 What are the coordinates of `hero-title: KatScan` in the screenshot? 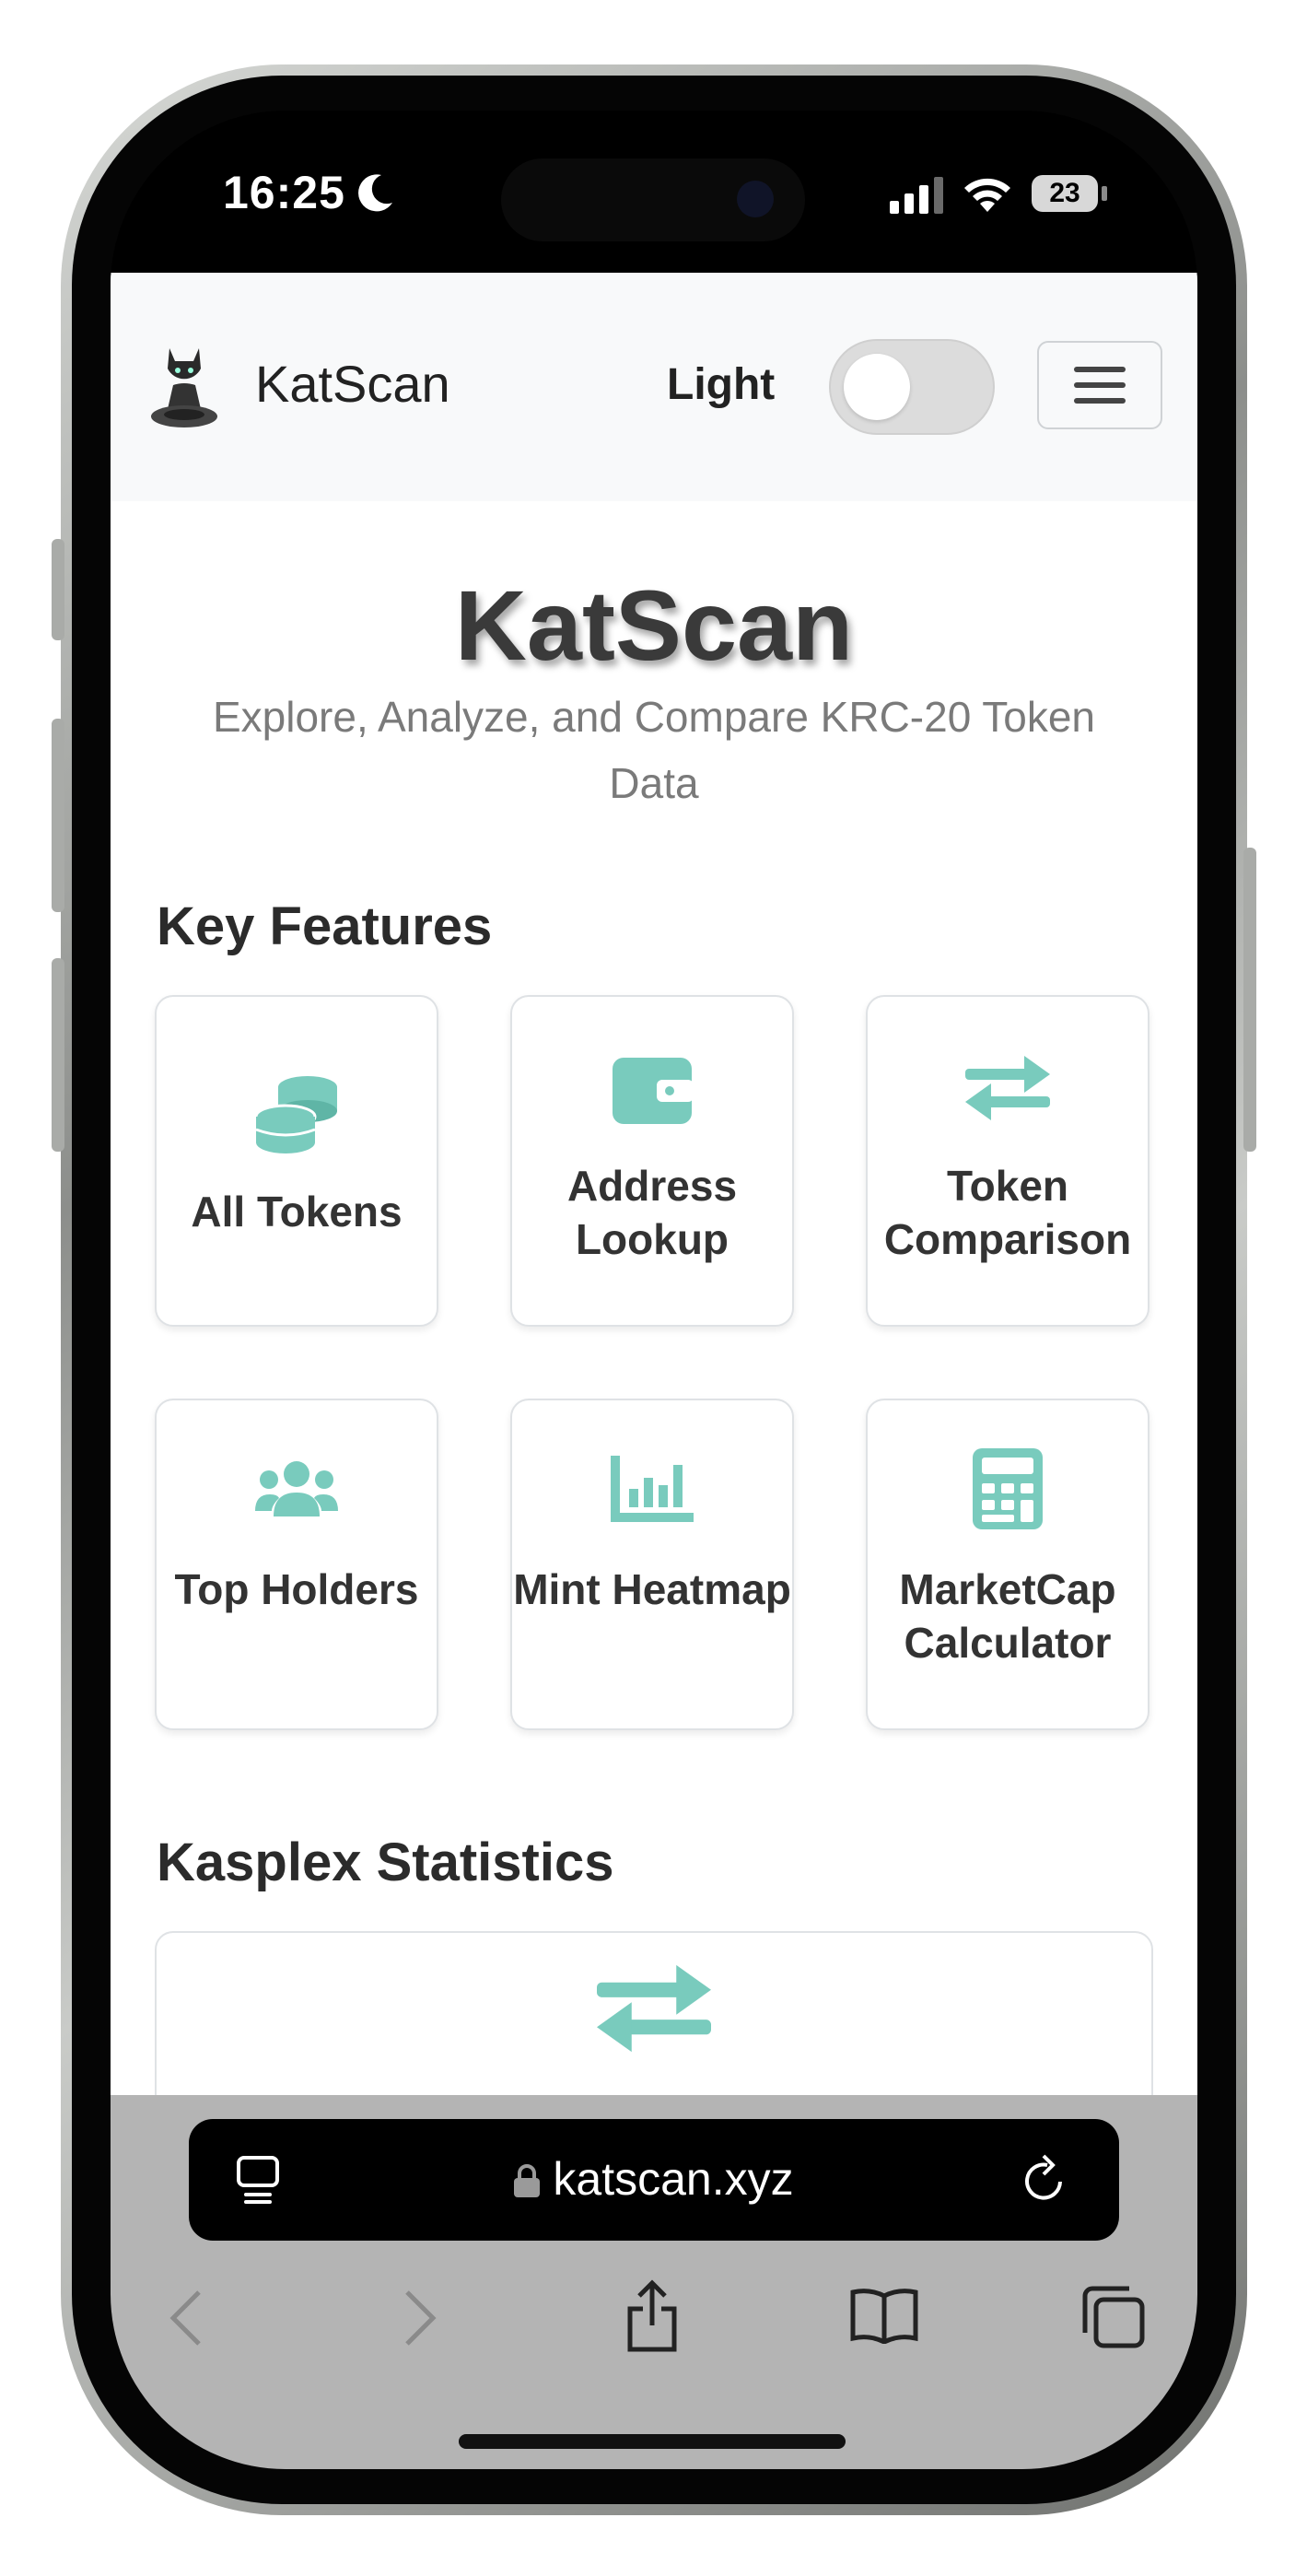 It's located at (654, 625).